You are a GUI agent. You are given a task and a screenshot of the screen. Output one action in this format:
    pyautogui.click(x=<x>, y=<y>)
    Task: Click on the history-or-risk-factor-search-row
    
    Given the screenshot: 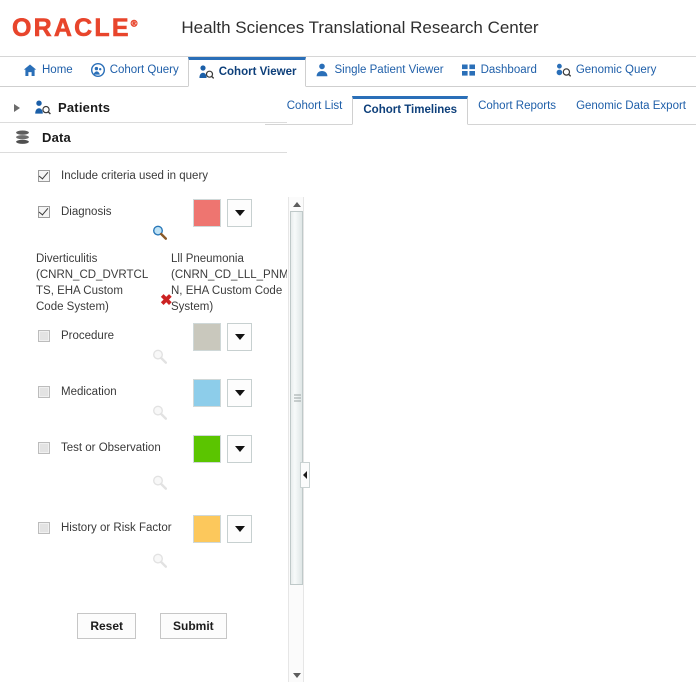 What is the action you would take?
    pyautogui.click(x=162, y=557)
    